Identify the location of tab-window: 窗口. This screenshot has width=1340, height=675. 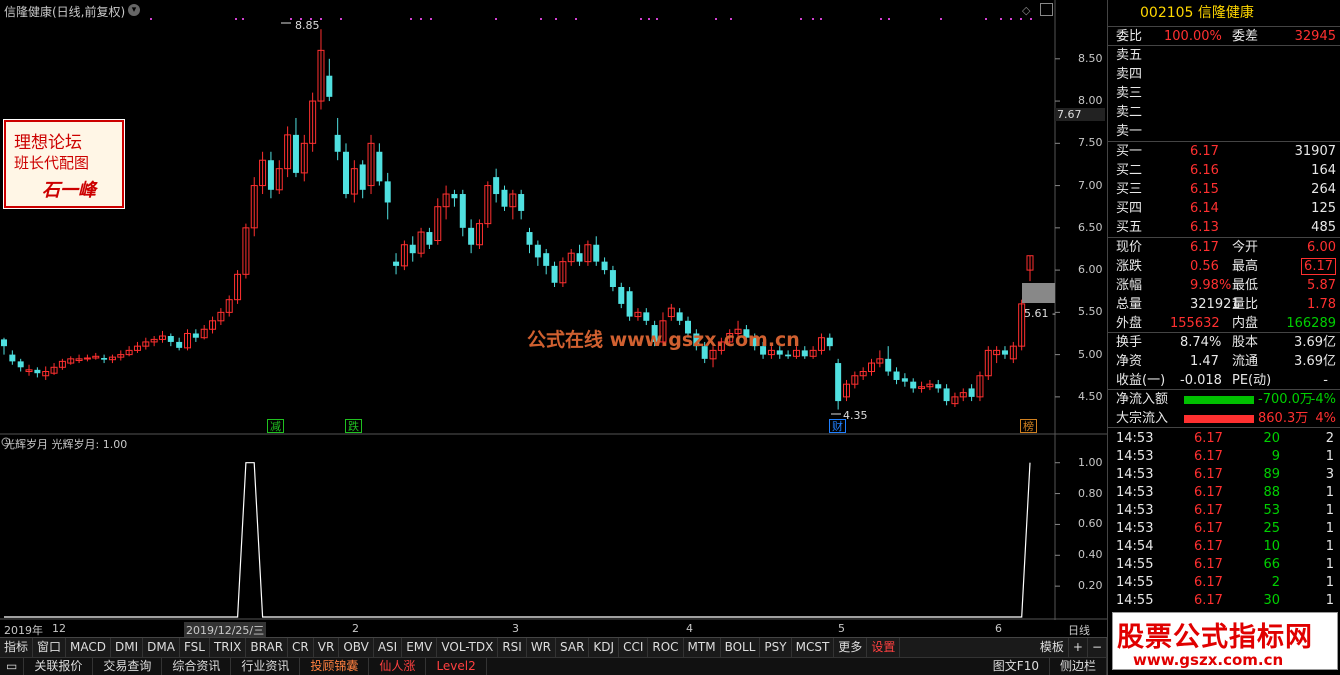
(50, 647).